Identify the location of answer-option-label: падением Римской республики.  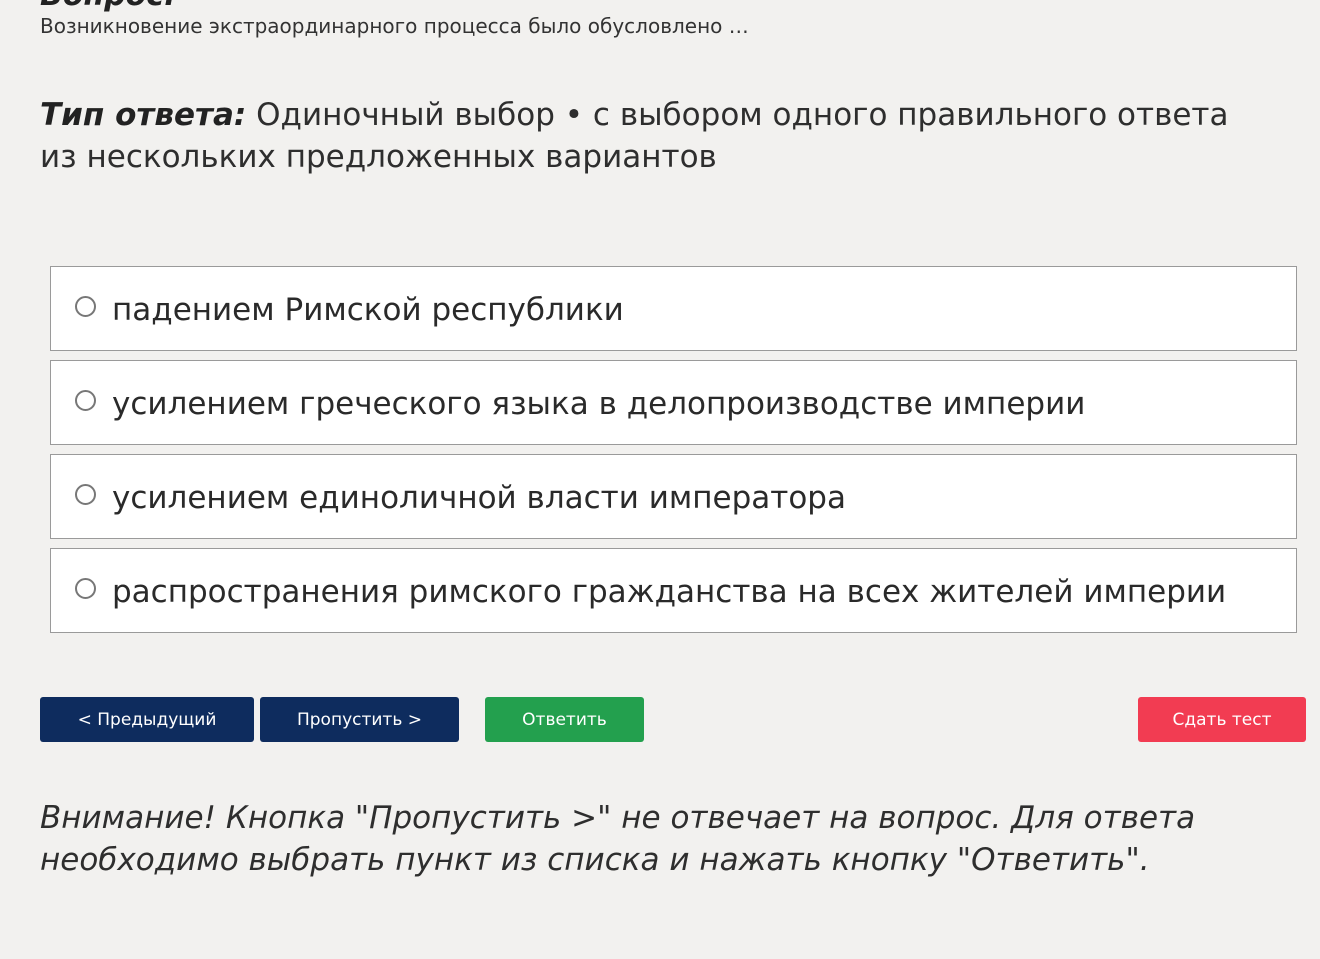
(368, 309).